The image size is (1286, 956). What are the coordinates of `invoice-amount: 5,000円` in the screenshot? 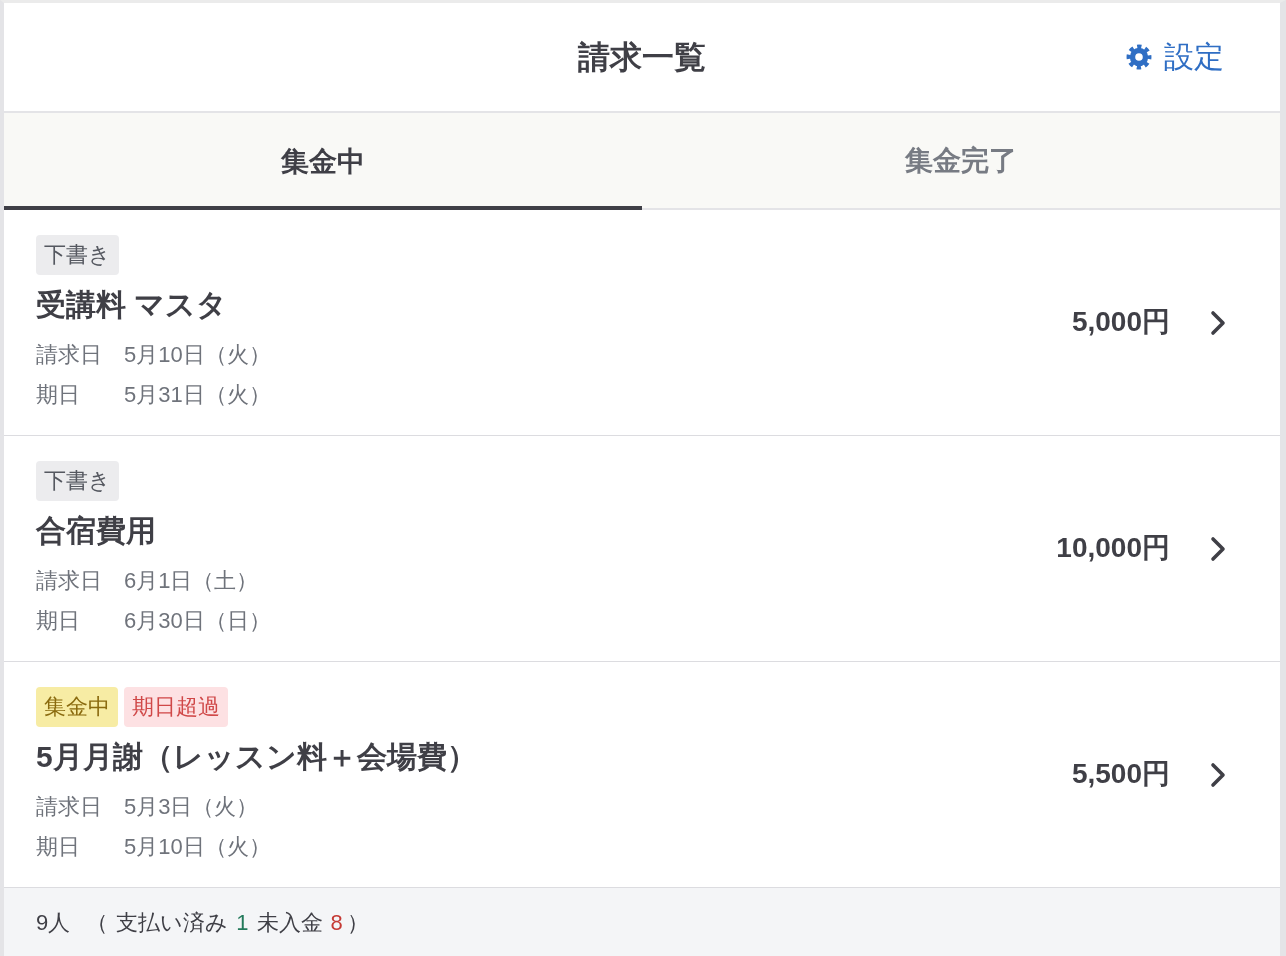 It's located at (1120, 321).